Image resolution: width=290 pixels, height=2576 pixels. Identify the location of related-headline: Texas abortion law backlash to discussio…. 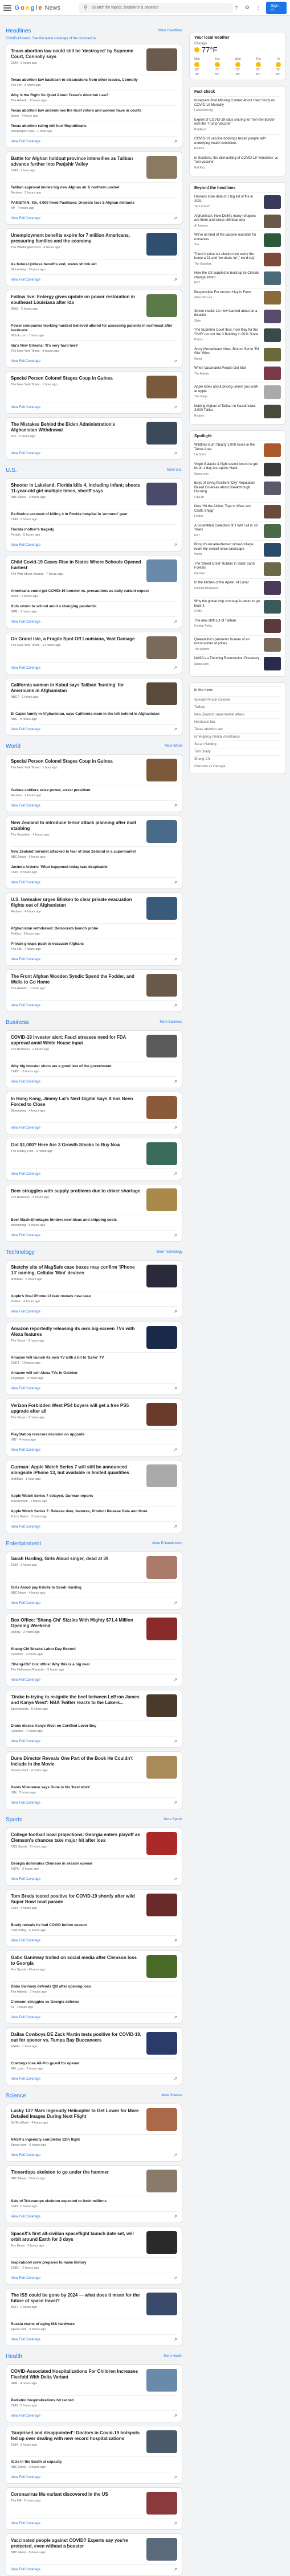
(94, 80).